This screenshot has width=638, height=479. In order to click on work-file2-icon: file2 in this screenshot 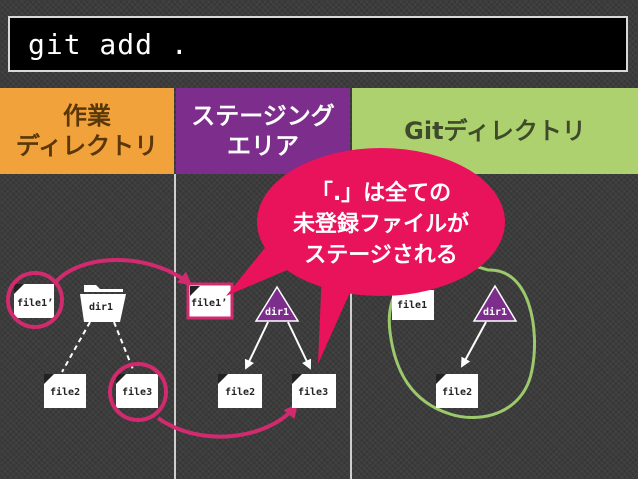, I will do `click(65, 391)`.